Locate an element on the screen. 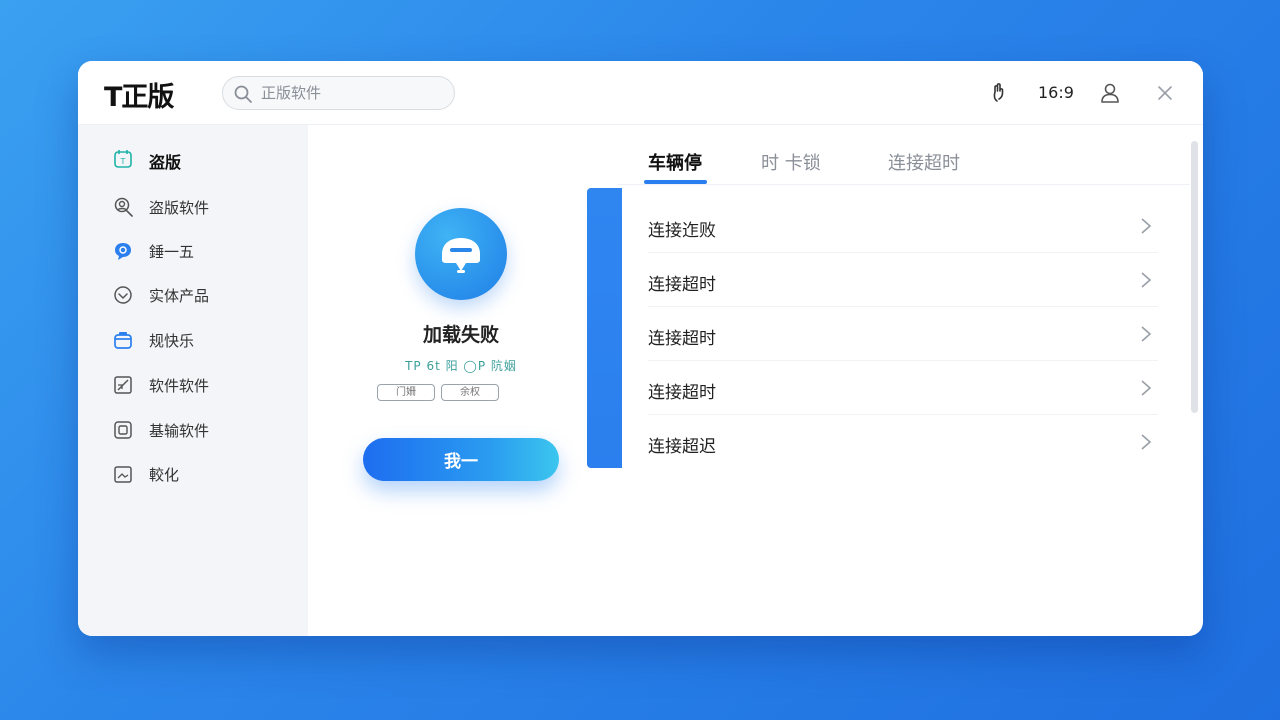 The width and height of the screenshot is (1280, 720). sidebar-item-label: 软件软件 is located at coordinates (179, 386).